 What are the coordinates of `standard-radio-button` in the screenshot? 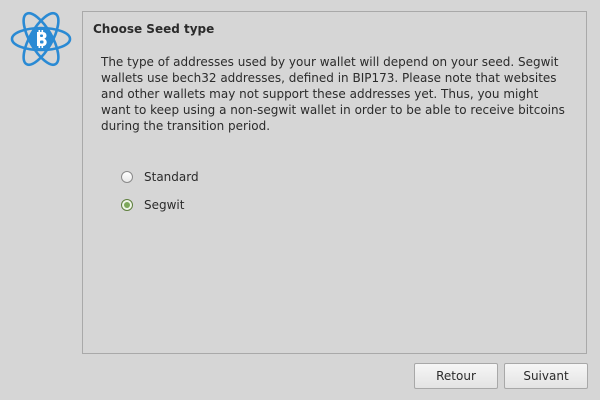 It's located at (127, 177).